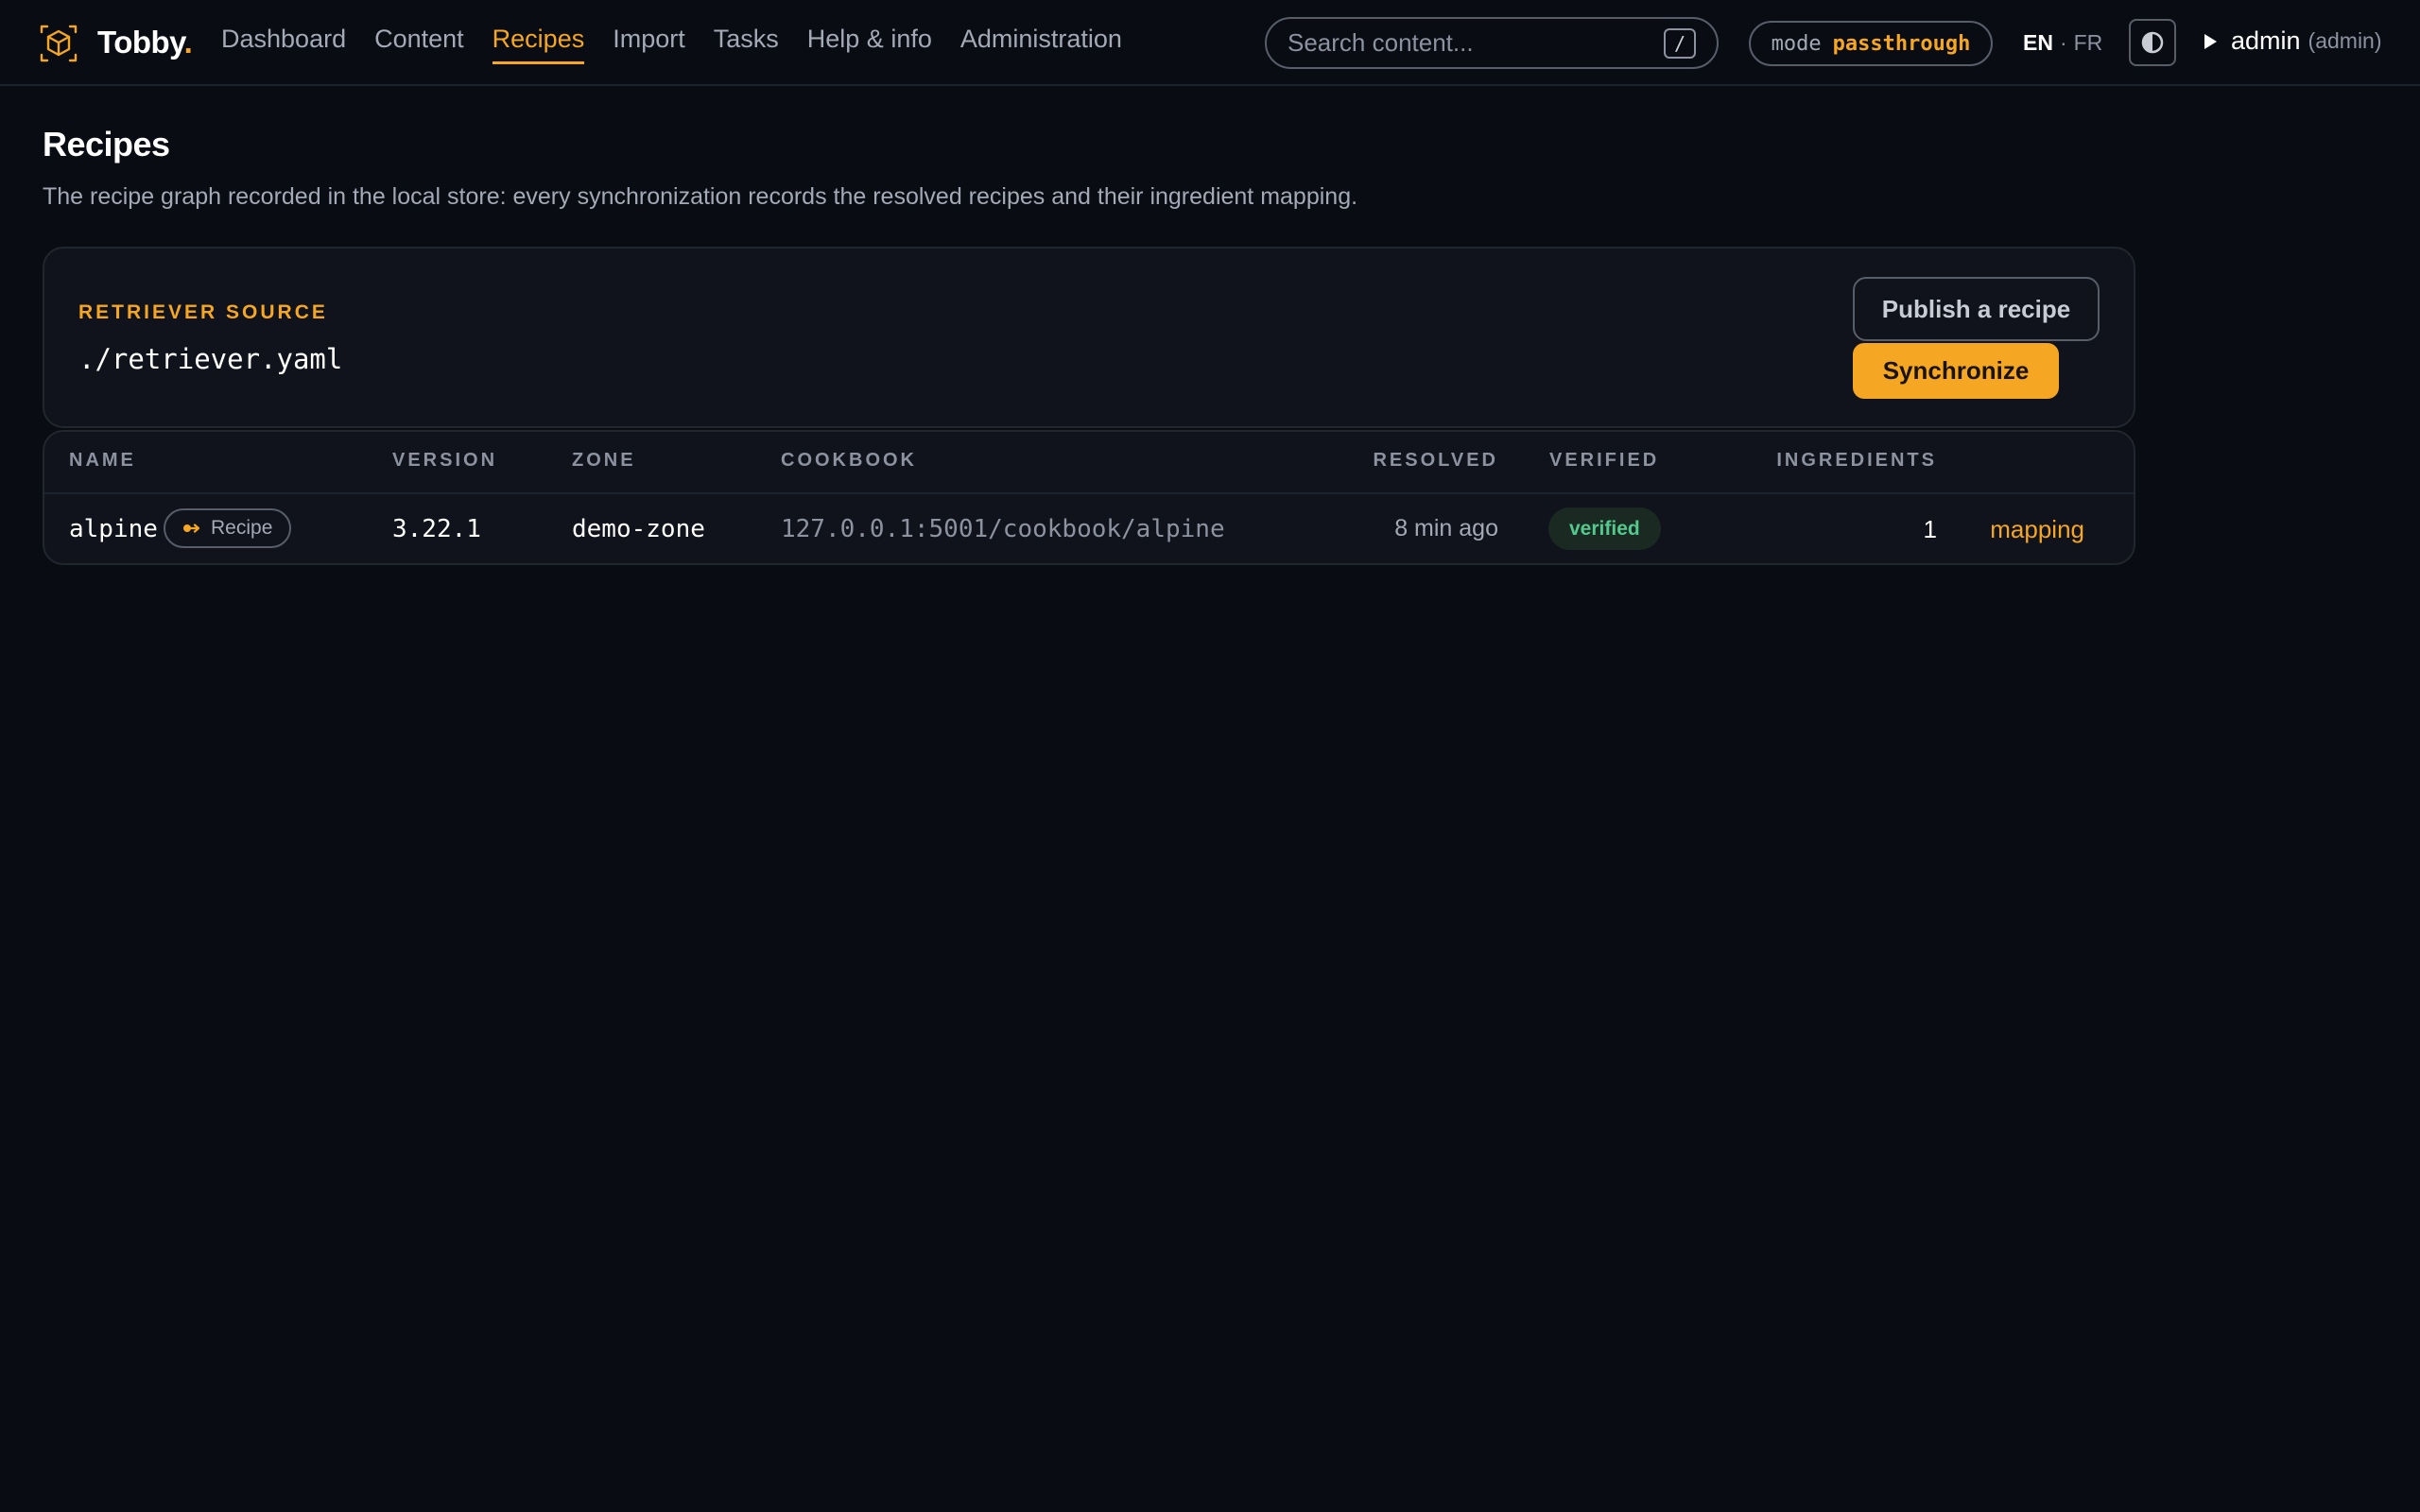 The image size is (2420, 1512). I want to click on recipe-type-badge: Recipe, so click(228, 528).